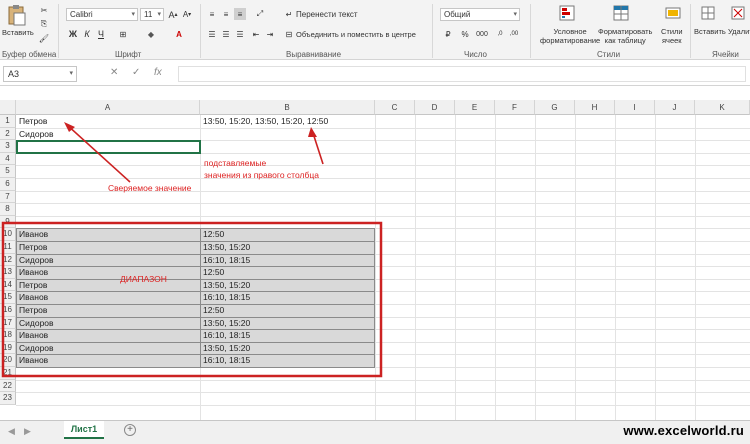 Image resolution: width=750 pixels, height=444 pixels. I want to click on formula-input, so click(462, 74).